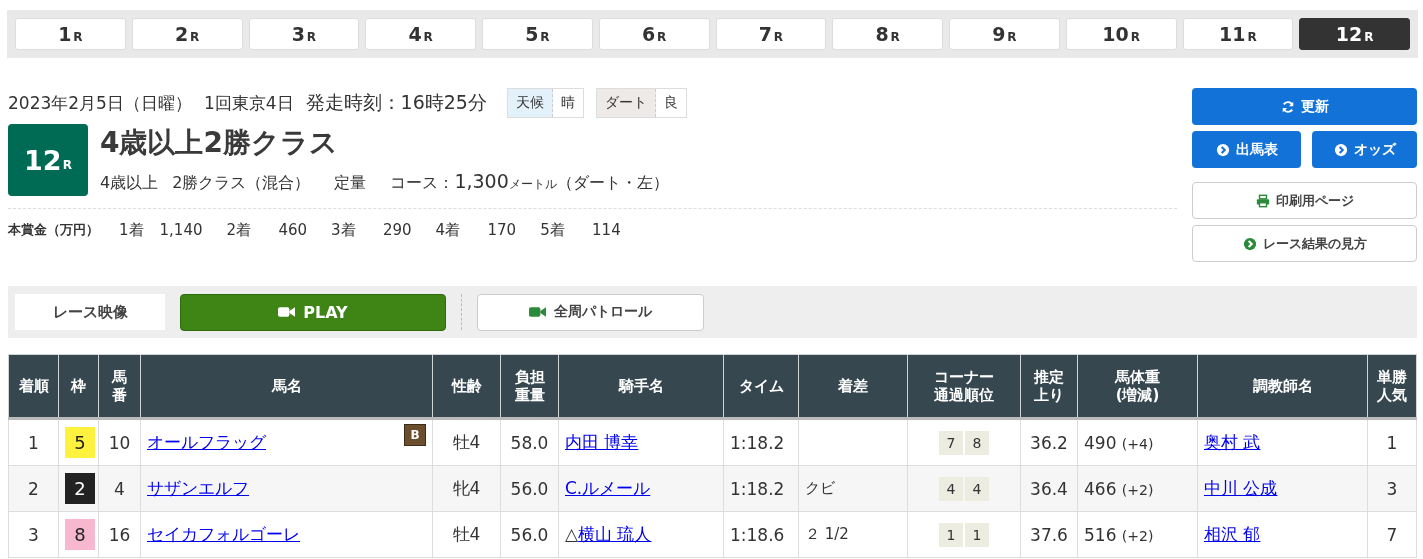 Image resolution: width=1423 pixels, height=559 pixels. I want to click on trainer-name-link: 奥村 武, so click(1232, 442).